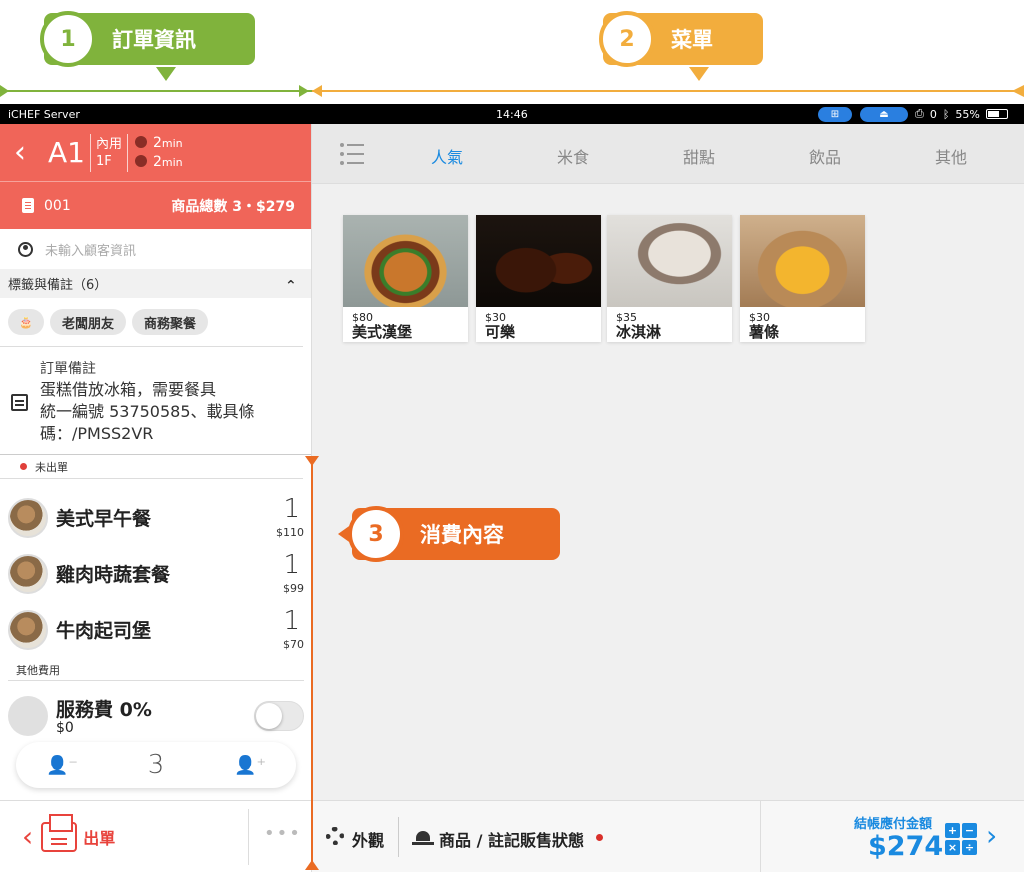 The height and width of the screenshot is (872, 1024). What do you see at coordinates (104, 710) in the screenshot?
I see `service-fee-name: 服務費 0%` at bounding box center [104, 710].